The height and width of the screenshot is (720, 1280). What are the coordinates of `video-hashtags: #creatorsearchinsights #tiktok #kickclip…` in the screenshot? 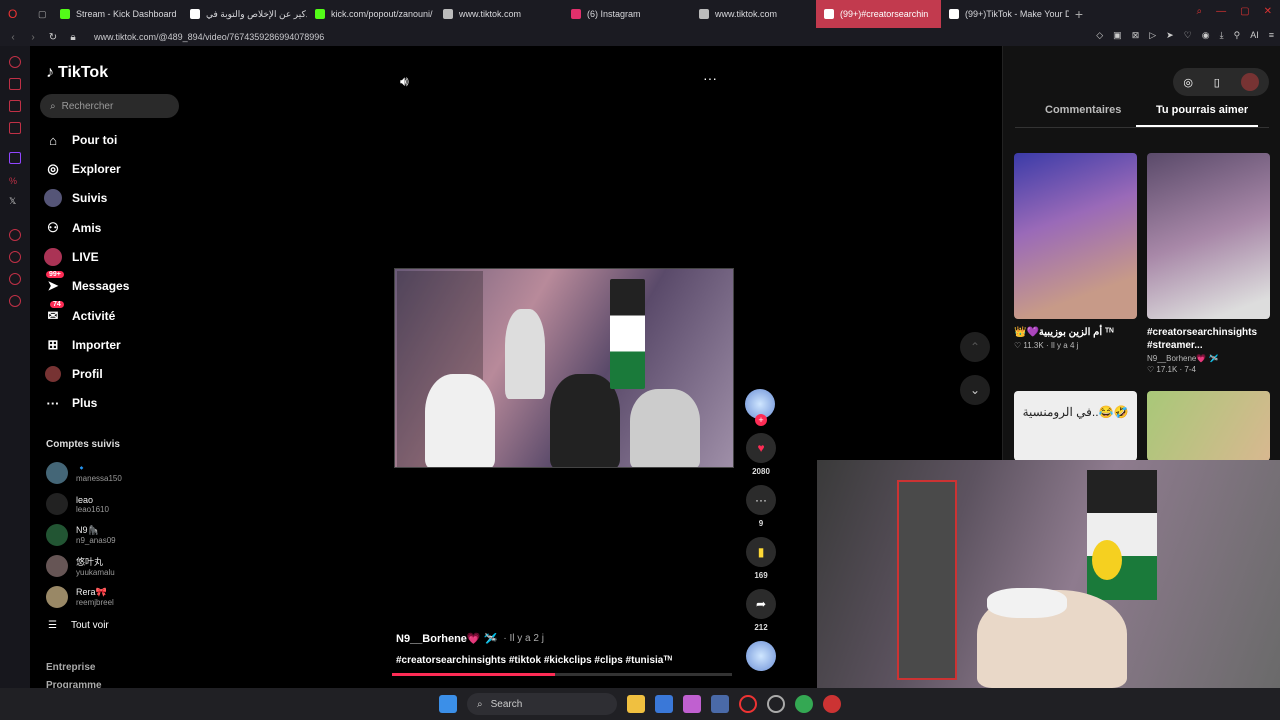 It's located at (534, 660).